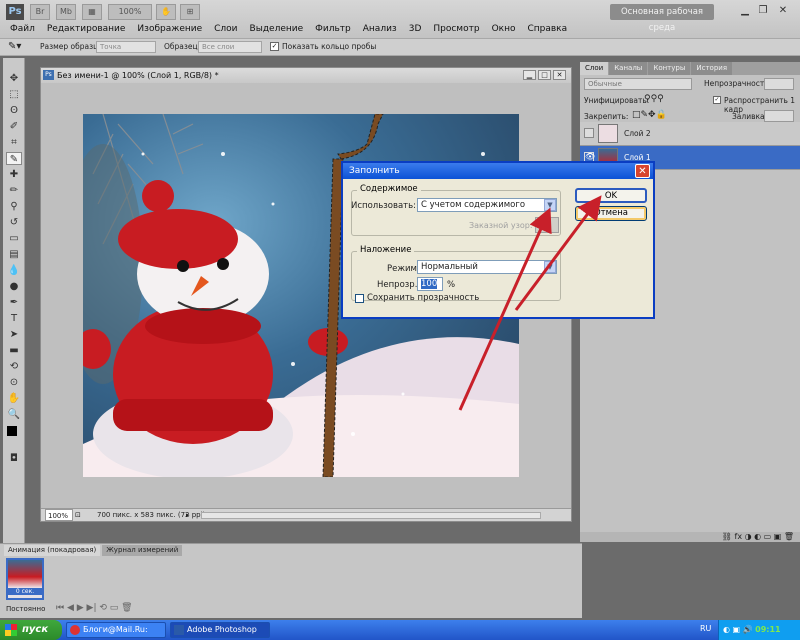  I want to click on menu-file: Файл, so click(22, 29).